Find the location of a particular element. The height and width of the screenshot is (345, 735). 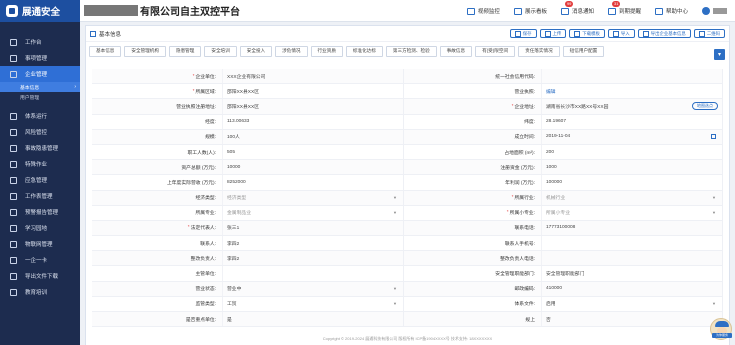

field-input: 是 is located at coordinates (313, 319).